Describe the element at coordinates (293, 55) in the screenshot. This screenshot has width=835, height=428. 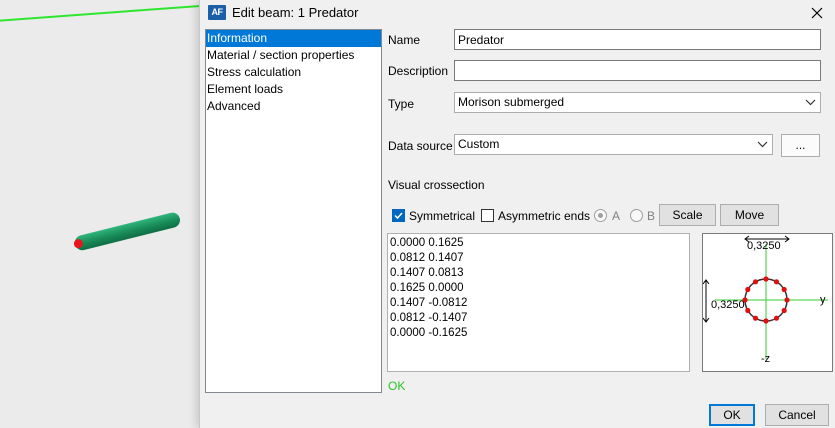
I see `nav-item-material-section: Material / section properties` at that location.